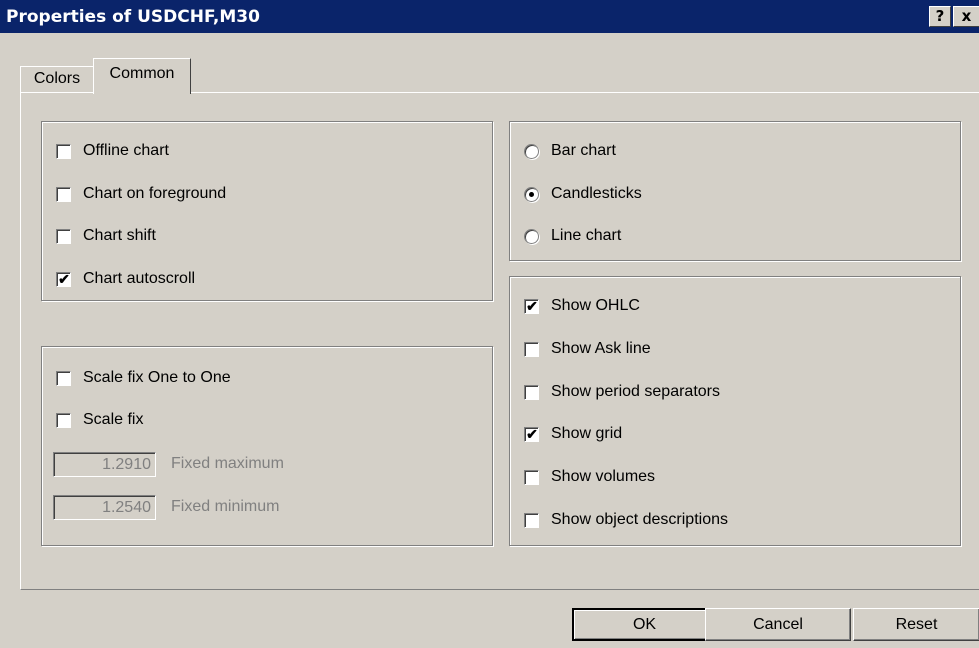  Describe the element at coordinates (139, 278) in the screenshot. I see `chart-autoscroll-label: Chart autoscroll` at that location.